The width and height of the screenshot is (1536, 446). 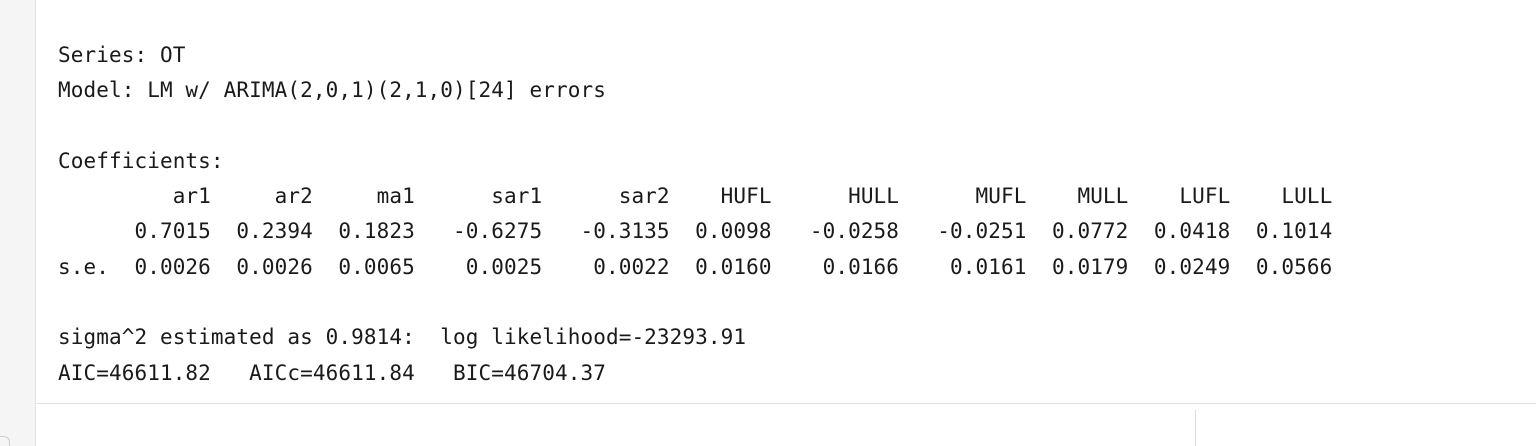 I want to click on left-gutter, so click(x=18, y=223).